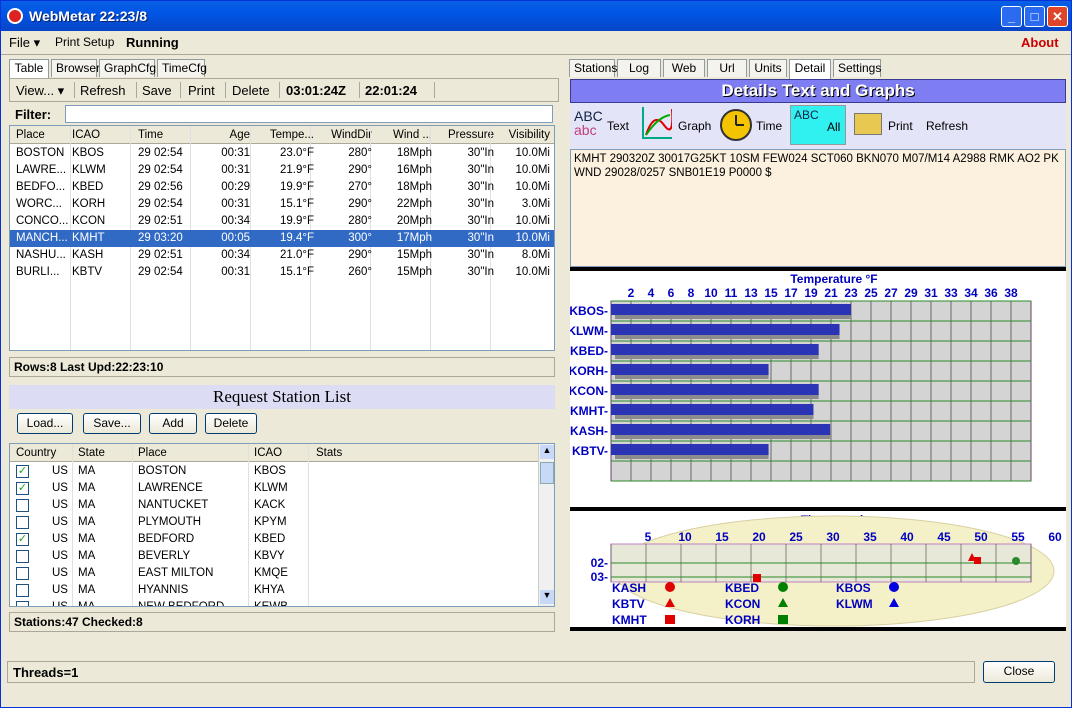 Image resolution: width=1072 pixels, height=708 pixels. Describe the element at coordinates (60, 573) in the screenshot. I see `station-country: US` at that location.